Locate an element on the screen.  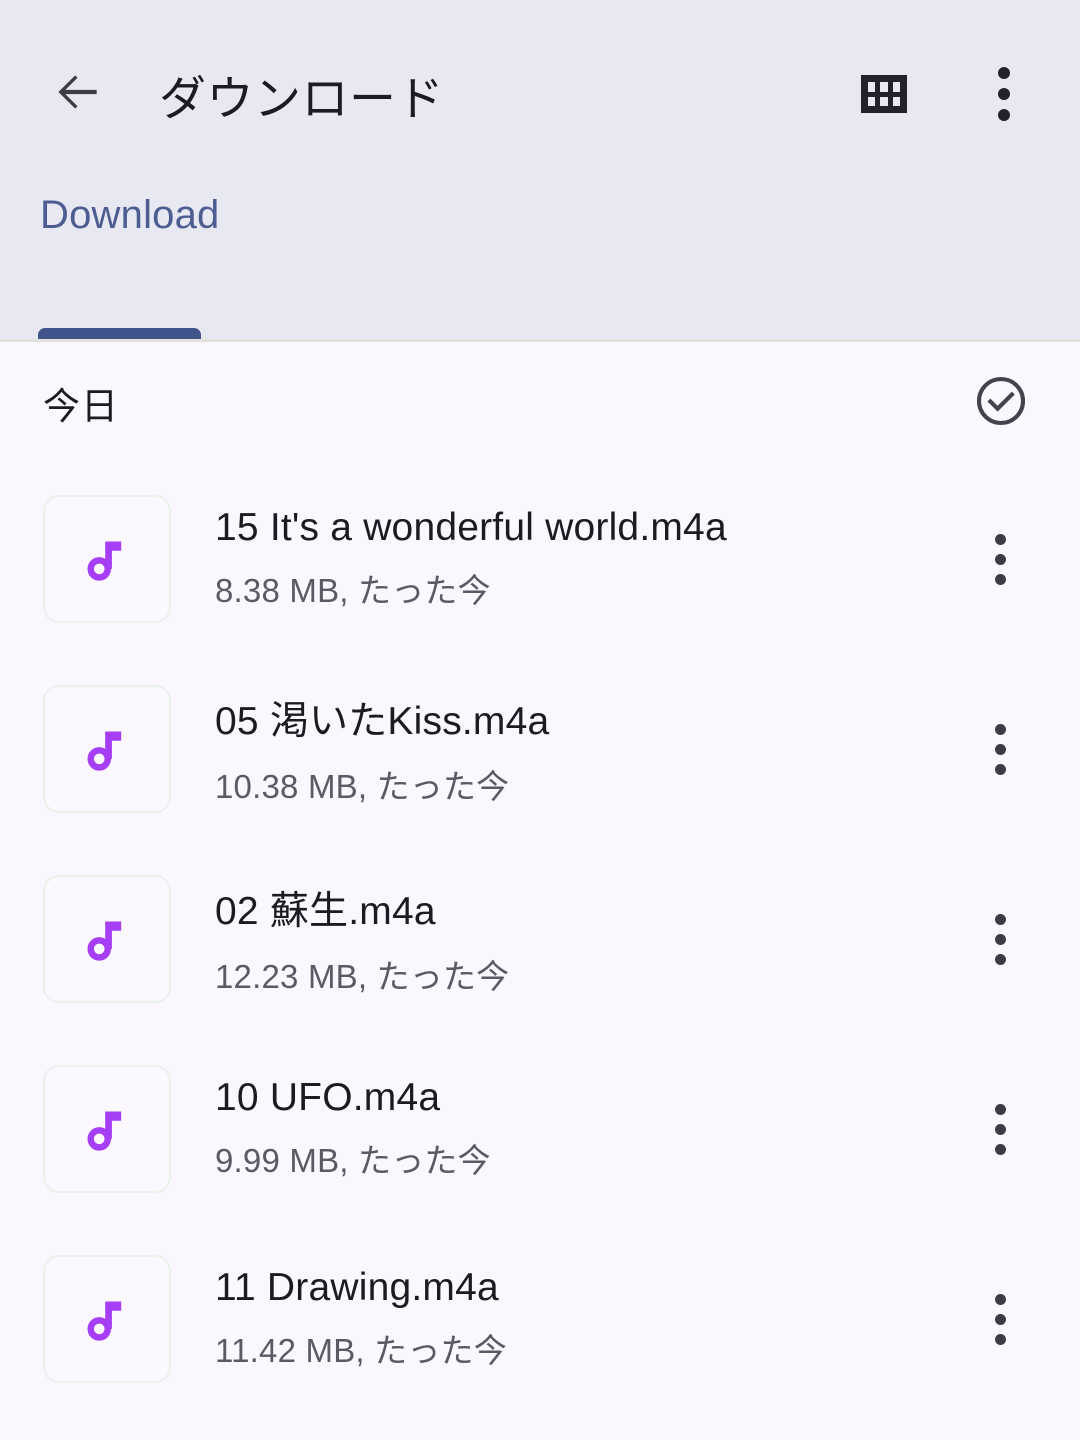
file-subtitle: 10.38 MB, たった今 is located at coordinates (362, 786).